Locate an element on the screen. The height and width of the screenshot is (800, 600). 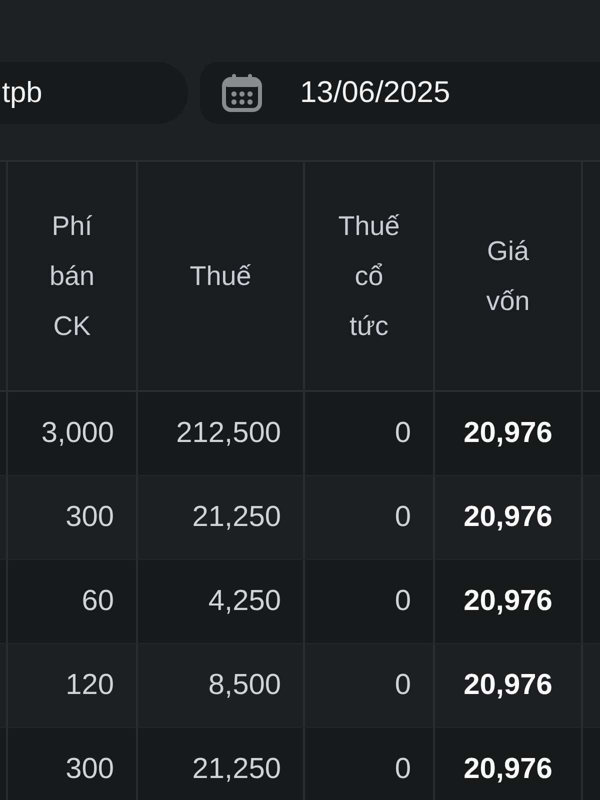
column-header: Phí bán CK is located at coordinates (72, 276).